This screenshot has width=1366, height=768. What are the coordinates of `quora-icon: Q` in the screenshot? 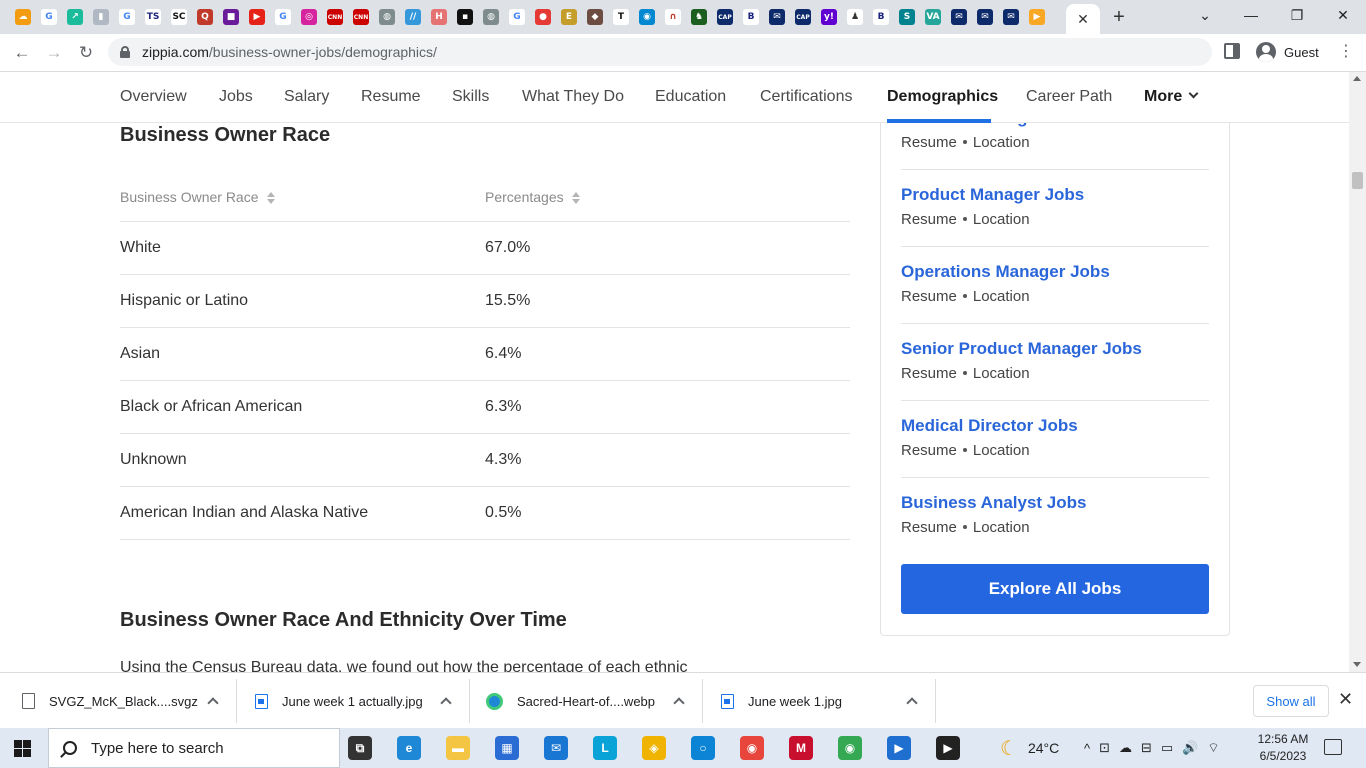 It's located at (205, 17).